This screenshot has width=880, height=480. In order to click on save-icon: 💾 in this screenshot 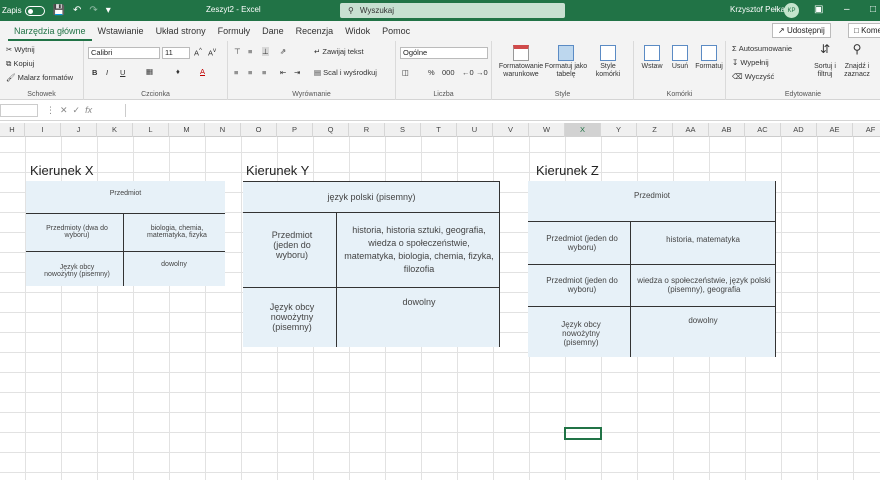, I will do `click(59, 10)`.